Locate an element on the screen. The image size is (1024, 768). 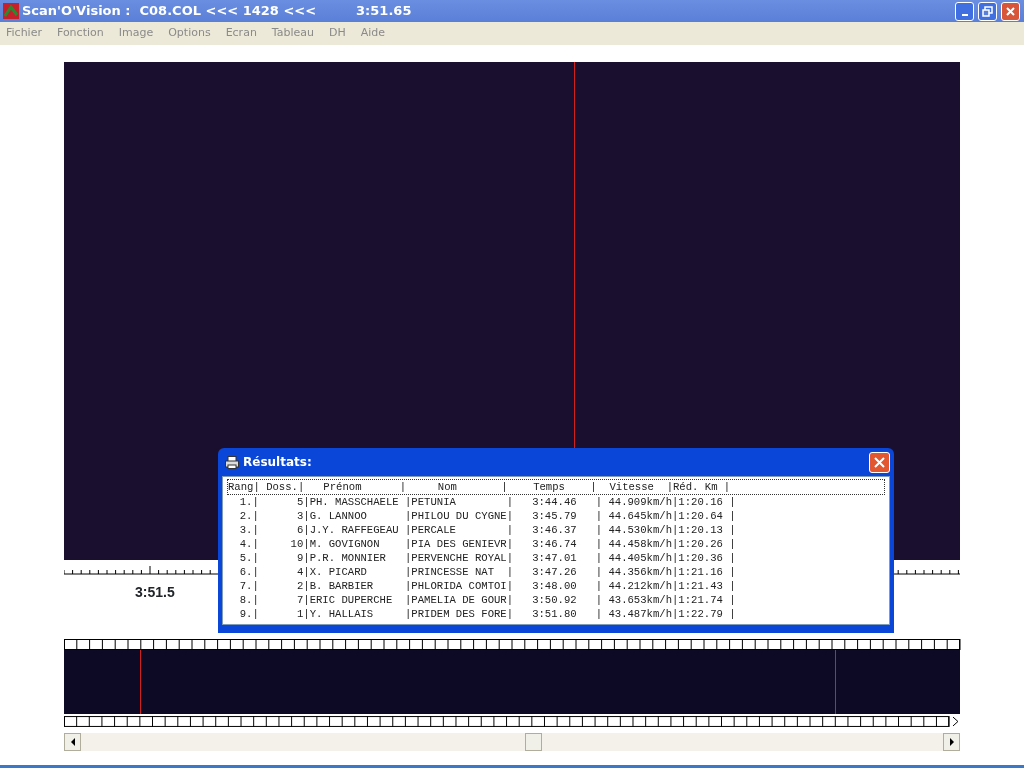
result-row: 9.| 1|Y. HALLAIS |PRIDEM DES FORE| 3:51.80 | 43.487km/h|1:22.79 | is located at coordinates (556, 614).